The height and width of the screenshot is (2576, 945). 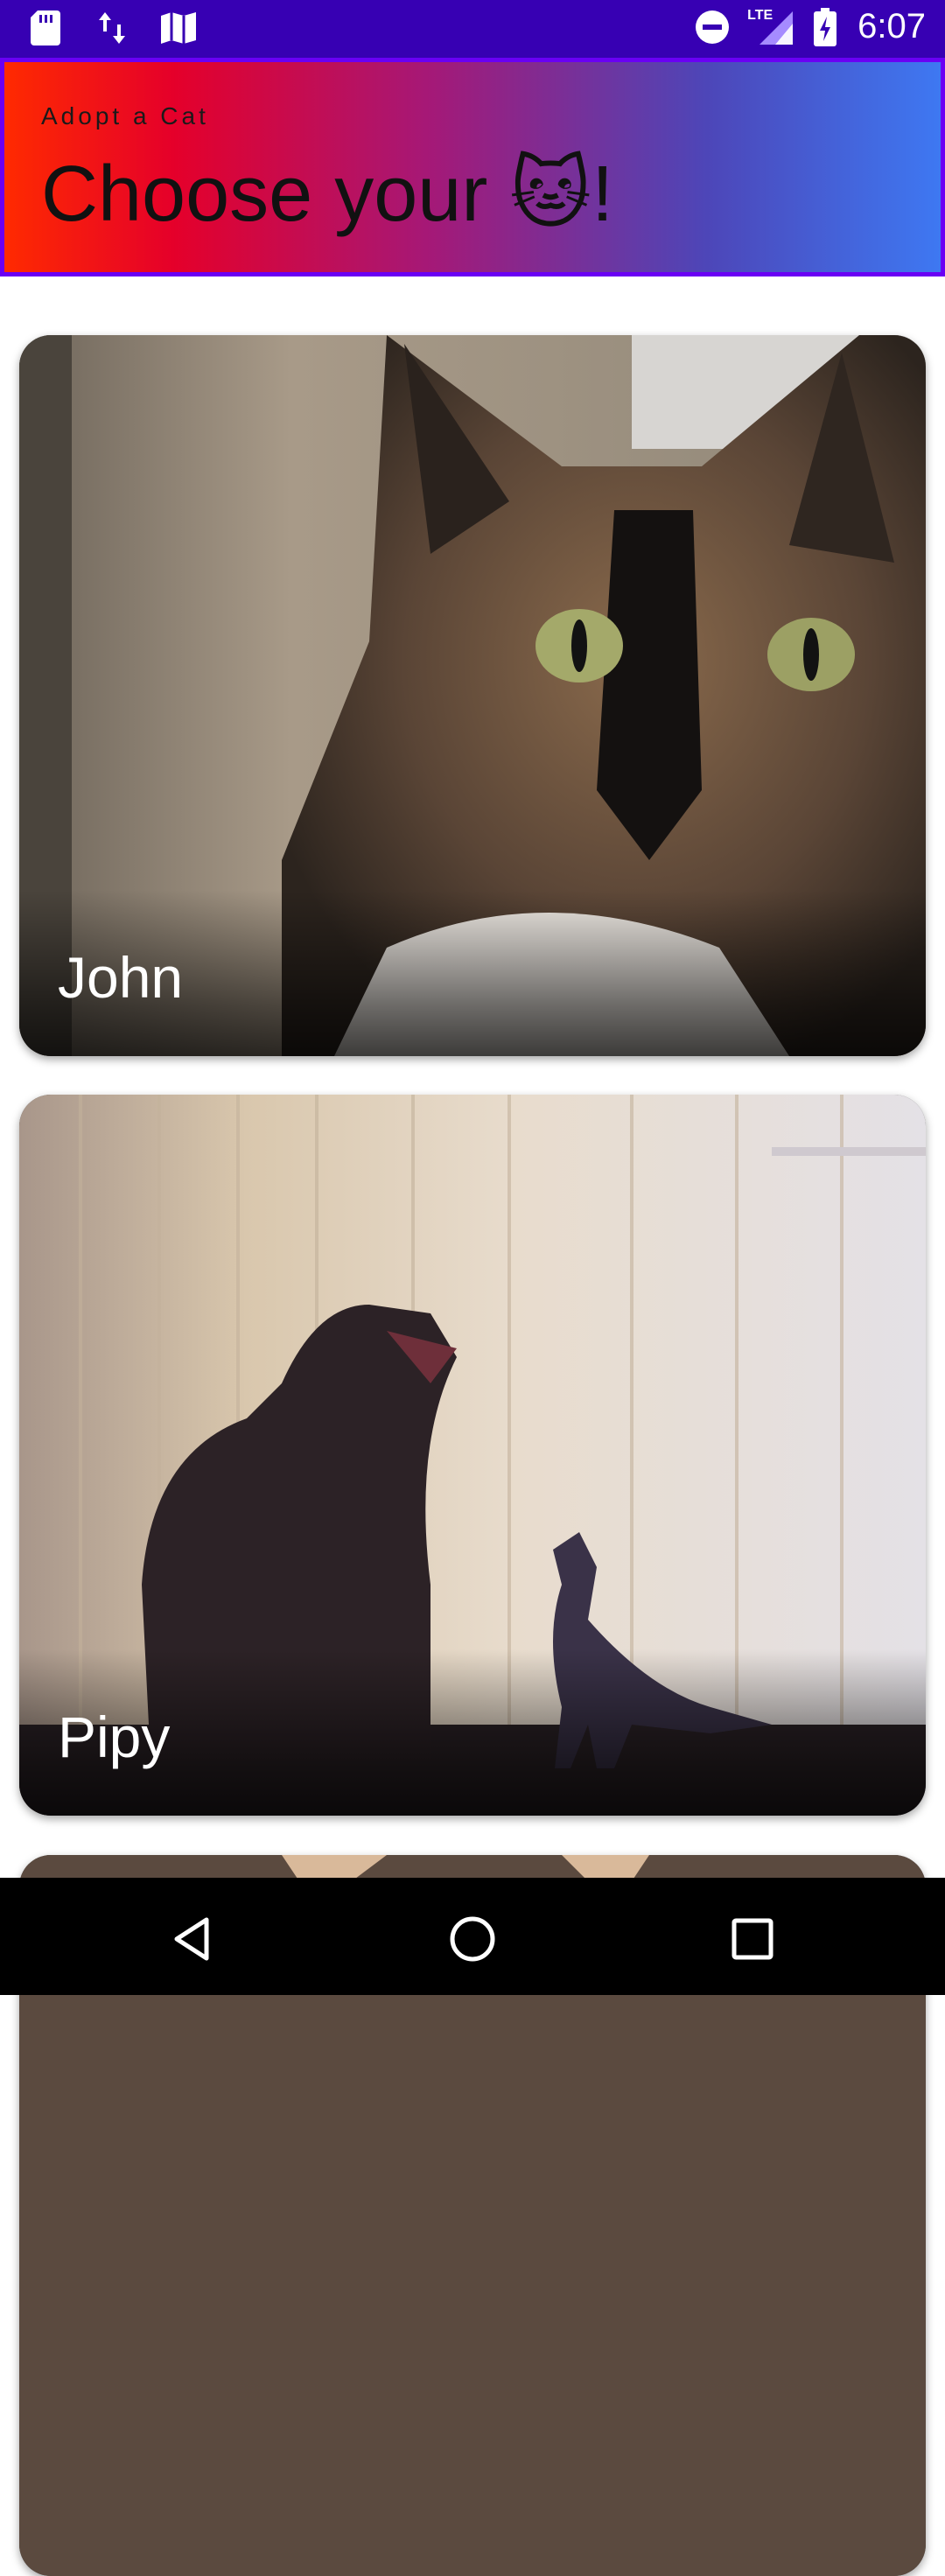 I want to click on home-icon, so click(x=473, y=1939).